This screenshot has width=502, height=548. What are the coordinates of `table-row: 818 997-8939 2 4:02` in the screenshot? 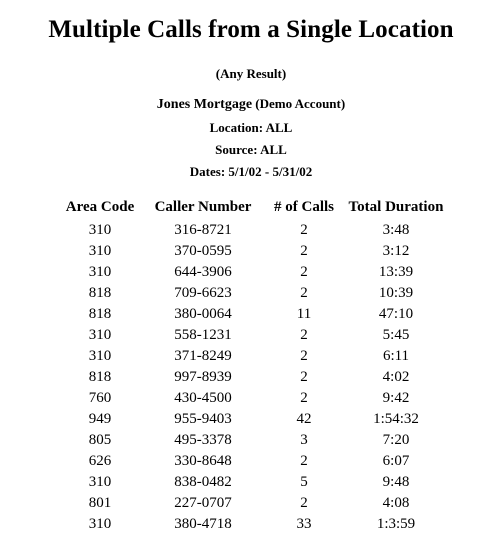 It's located at (251, 377).